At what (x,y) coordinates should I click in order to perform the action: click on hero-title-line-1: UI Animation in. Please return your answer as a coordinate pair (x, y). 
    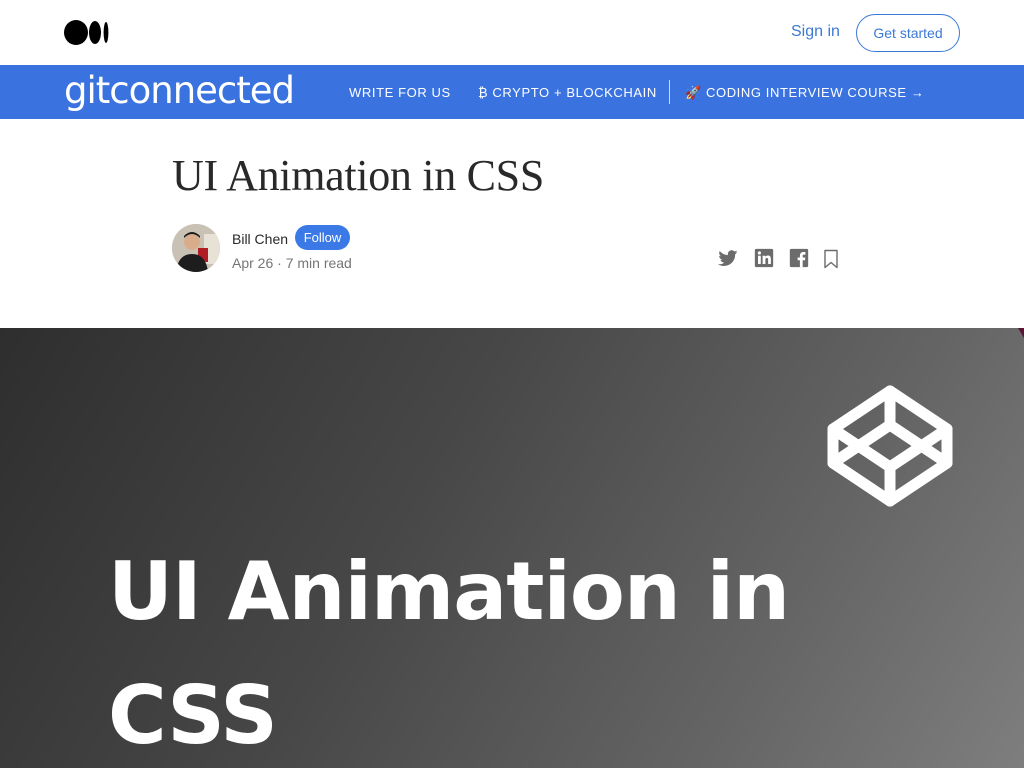
    Looking at the image, I should click on (449, 591).